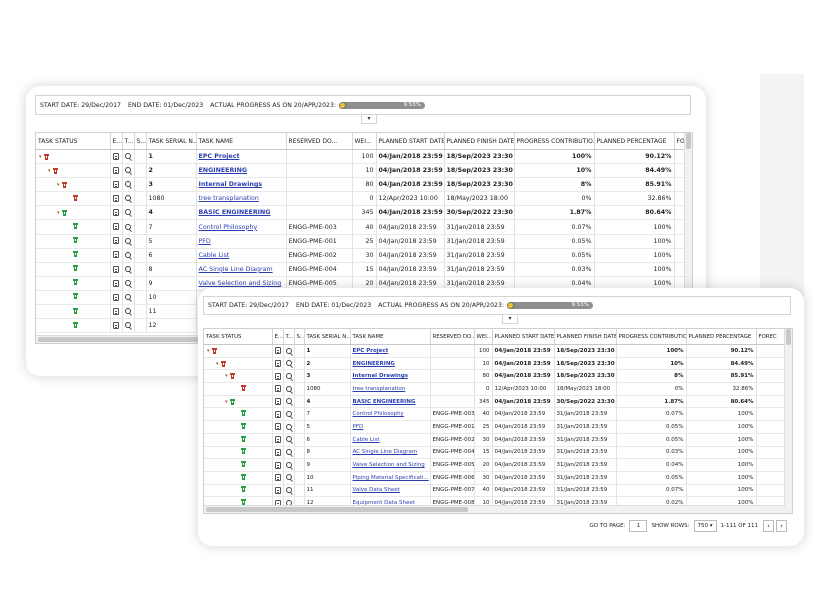  What do you see at coordinates (771, 337) in the screenshot?
I see `column-header: FOREC` at bounding box center [771, 337].